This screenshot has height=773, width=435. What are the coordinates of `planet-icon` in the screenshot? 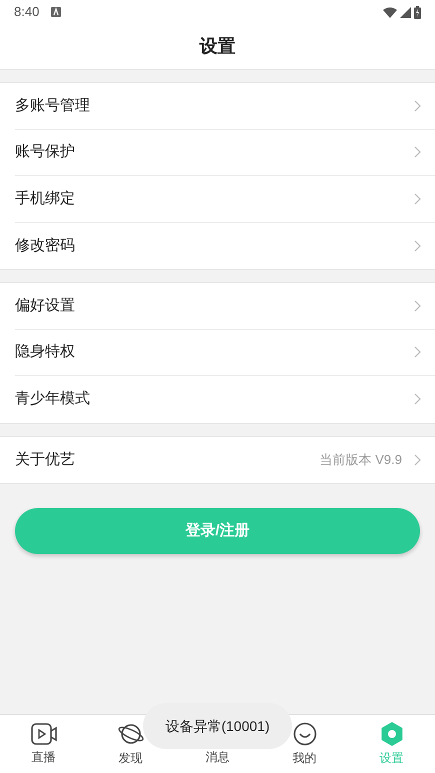 It's located at (131, 734).